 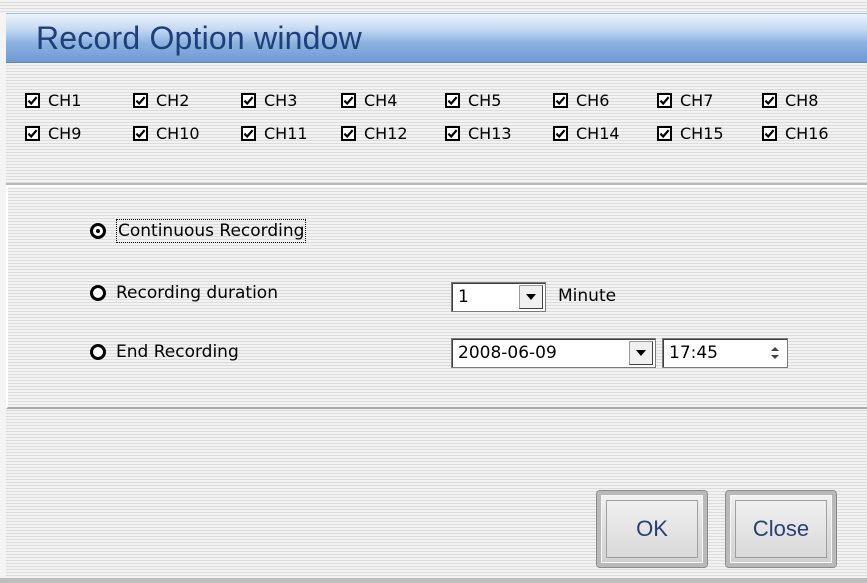 What do you see at coordinates (702, 133) in the screenshot?
I see `checkbox-label: CH15` at bounding box center [702, 133].